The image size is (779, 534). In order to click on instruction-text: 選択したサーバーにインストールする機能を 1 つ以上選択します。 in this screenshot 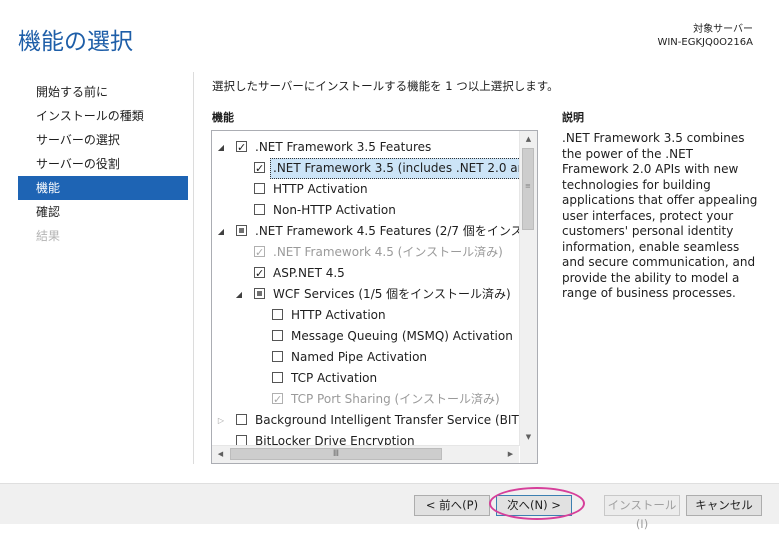, I will do `click(385, 86)`.